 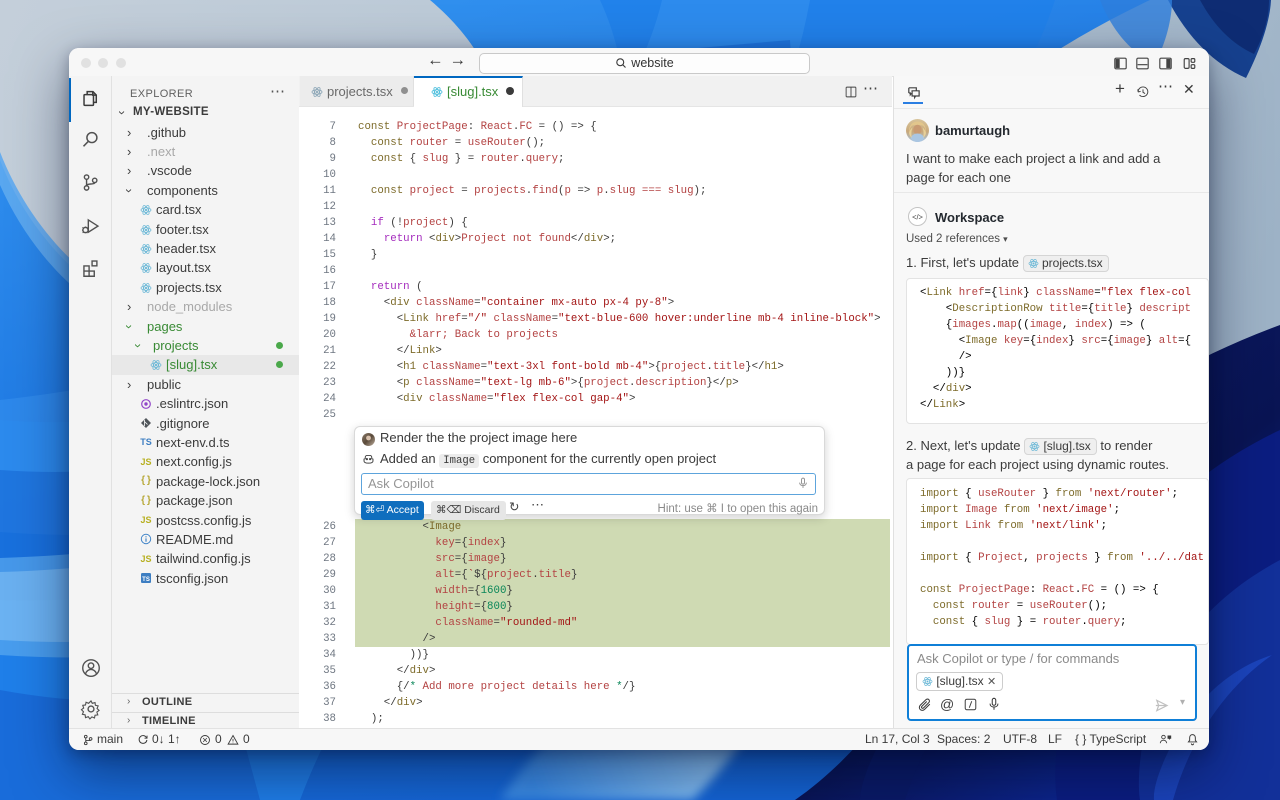 What do you see at coordinates (146, 580) in the screenshot?
I see `svg-text: TS` at bounding box center [146, 580].